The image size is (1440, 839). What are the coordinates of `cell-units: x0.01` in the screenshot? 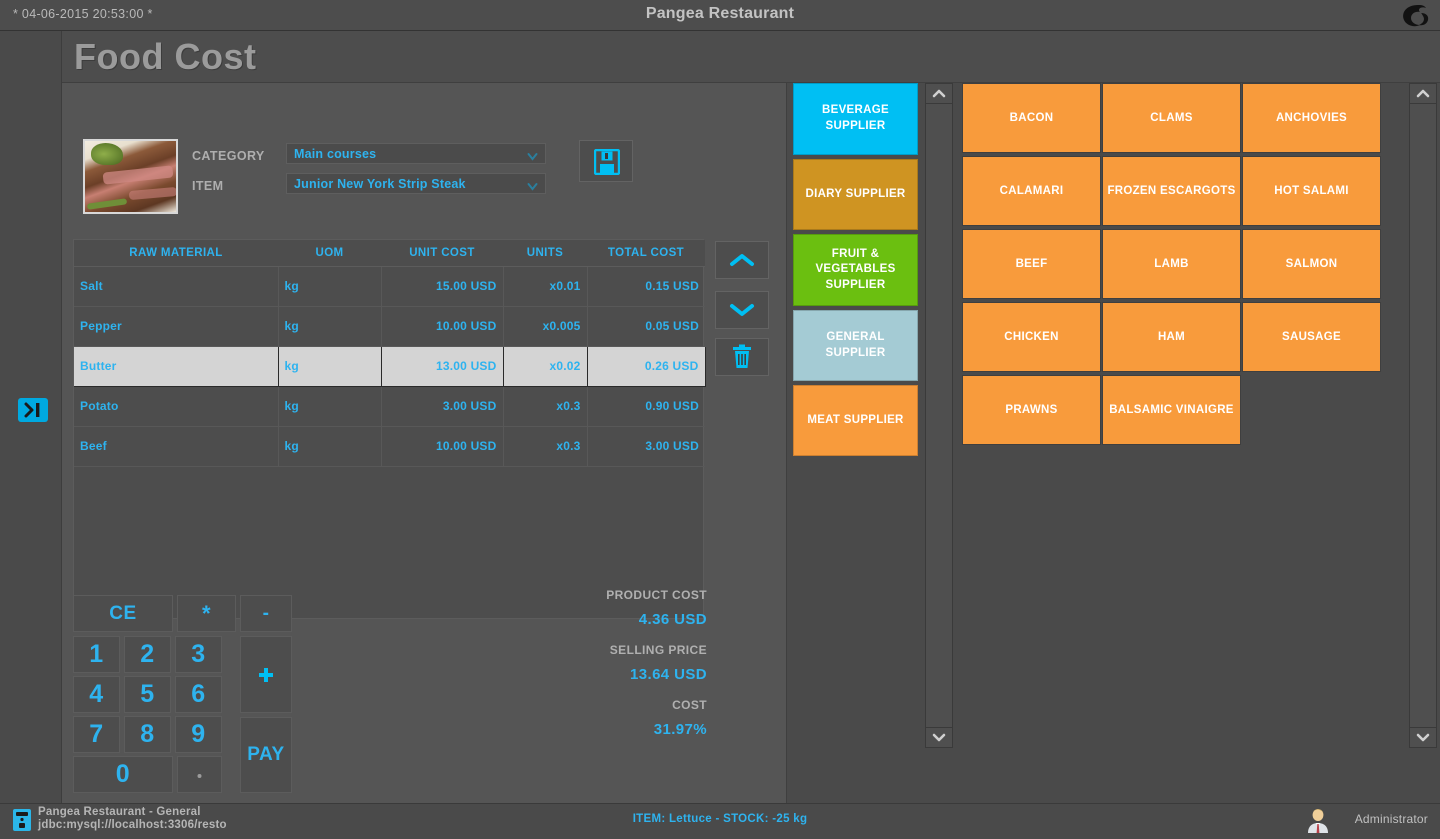 It's located at (545, 286).